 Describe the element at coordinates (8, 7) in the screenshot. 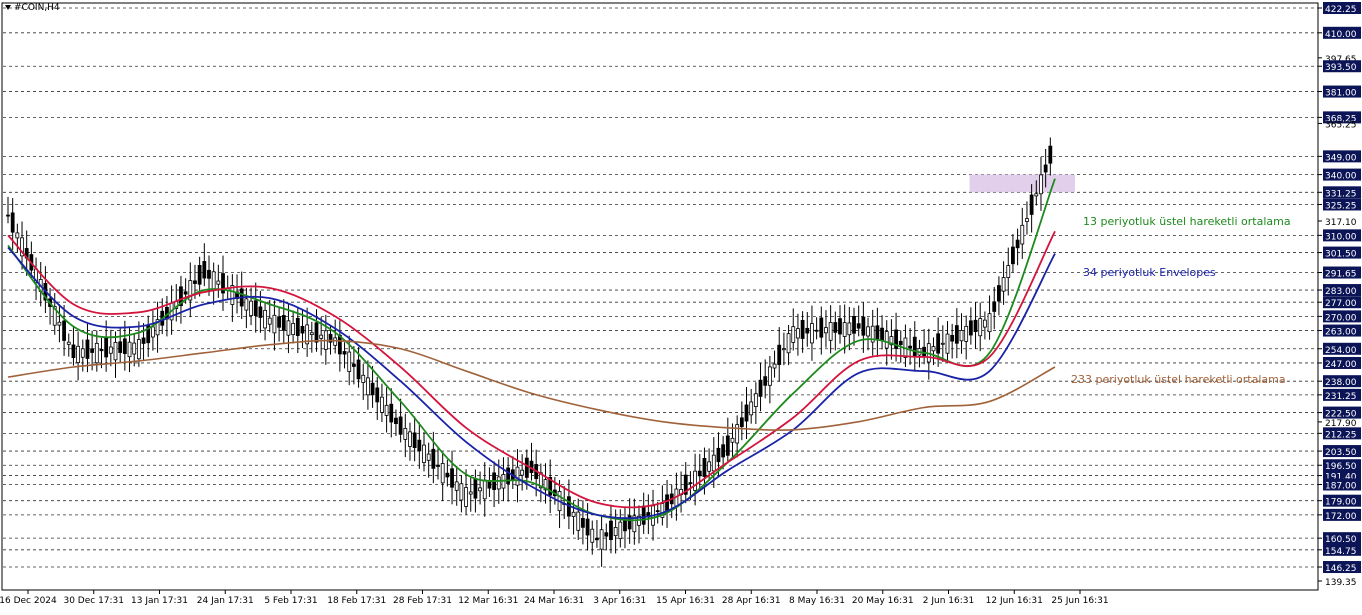

I see `dropdown-triangle-icon` at that location.